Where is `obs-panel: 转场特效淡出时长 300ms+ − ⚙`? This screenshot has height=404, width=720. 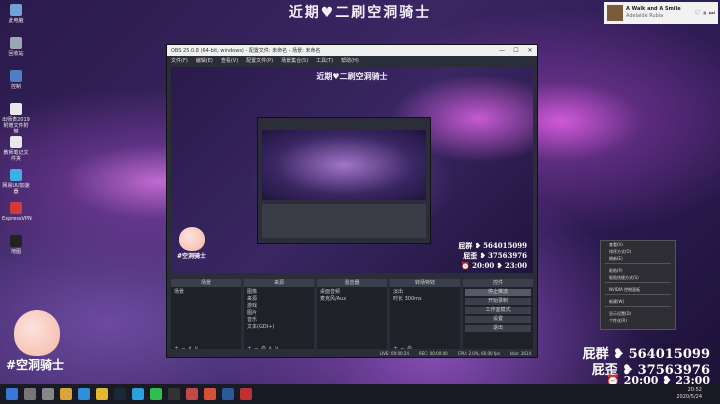 obs-panel: 转场特效淡出时长 300ms+ − ⚙ is located at coordinates (425, 316).